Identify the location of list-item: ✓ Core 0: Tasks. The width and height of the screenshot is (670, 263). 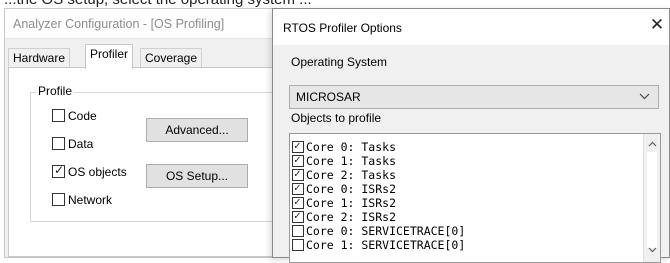
(378, 147).